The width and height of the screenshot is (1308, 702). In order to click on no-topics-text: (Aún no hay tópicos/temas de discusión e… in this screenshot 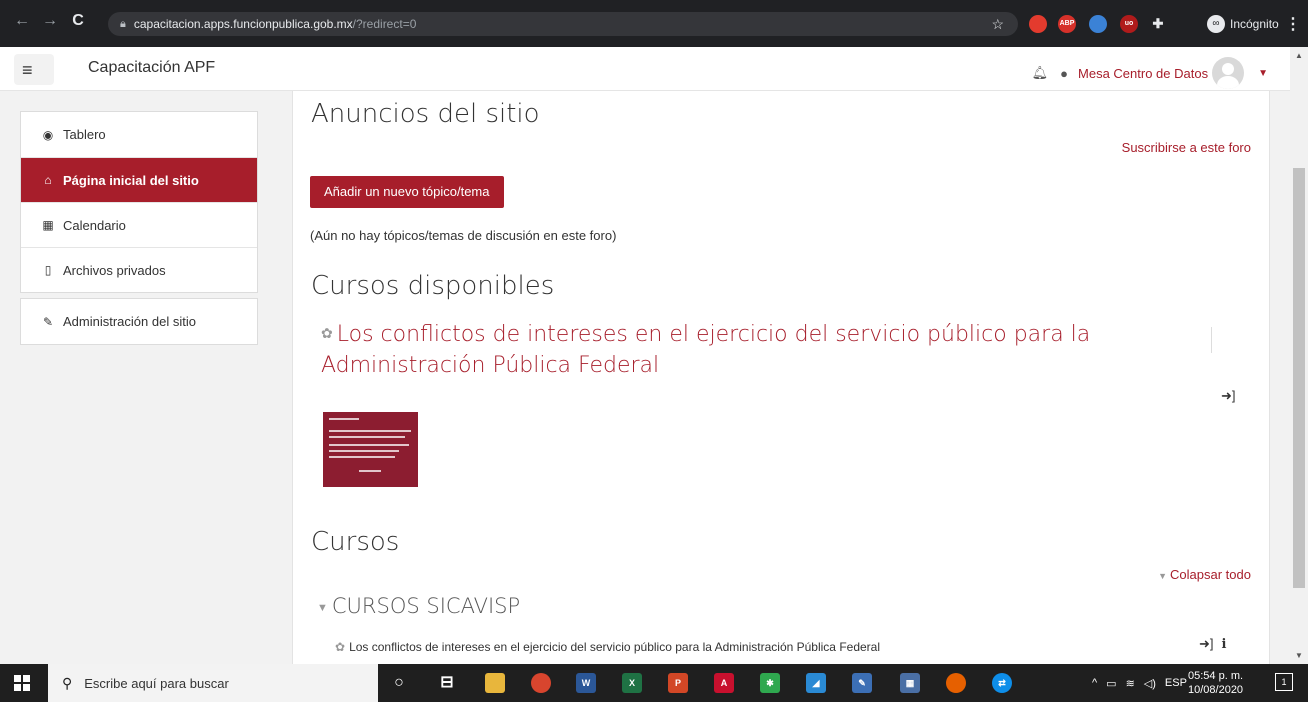, I will do `click(463, 235)`.